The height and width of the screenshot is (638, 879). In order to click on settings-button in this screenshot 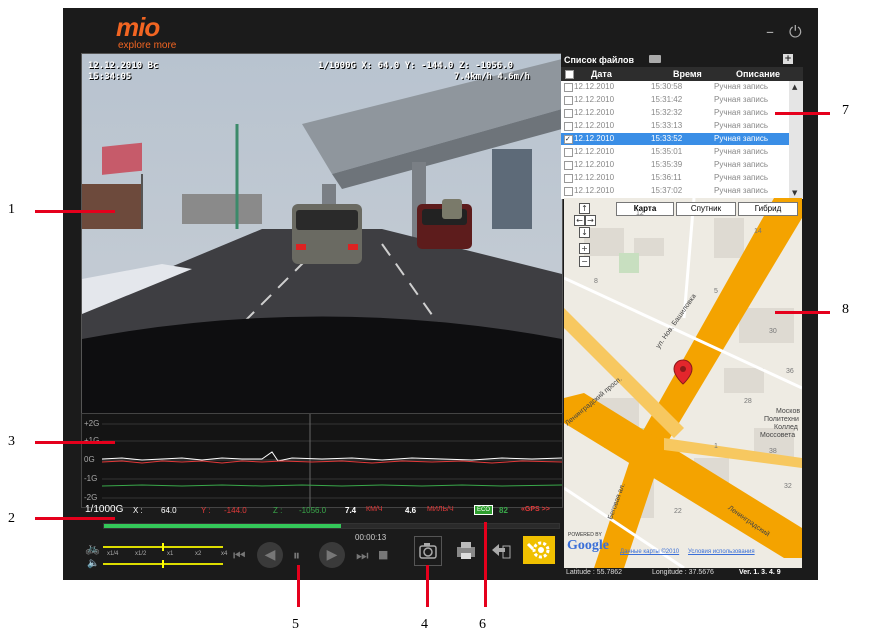, I will do `click(539, 550)`.